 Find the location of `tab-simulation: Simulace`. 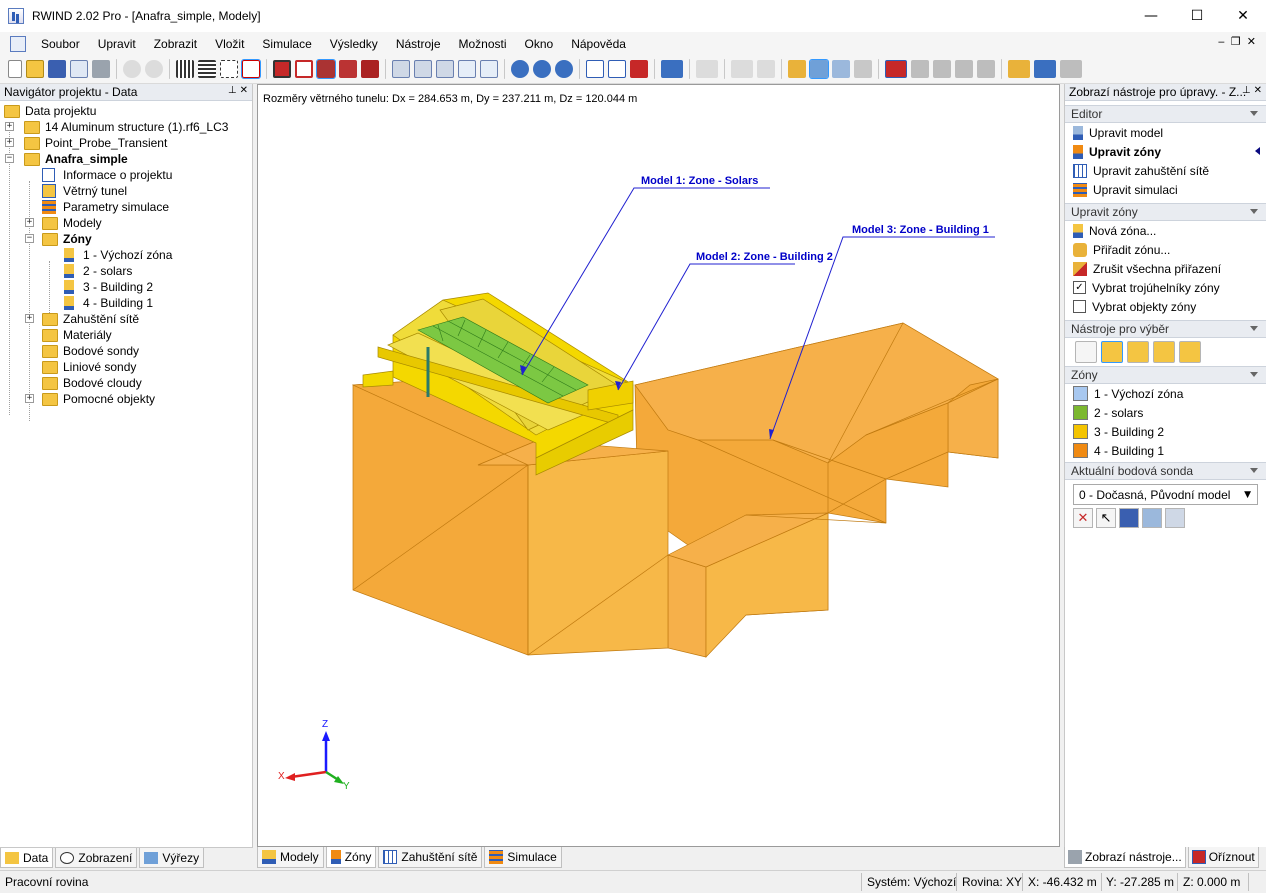

tab-simulation: Simulace is located at coordinates (523, 857).